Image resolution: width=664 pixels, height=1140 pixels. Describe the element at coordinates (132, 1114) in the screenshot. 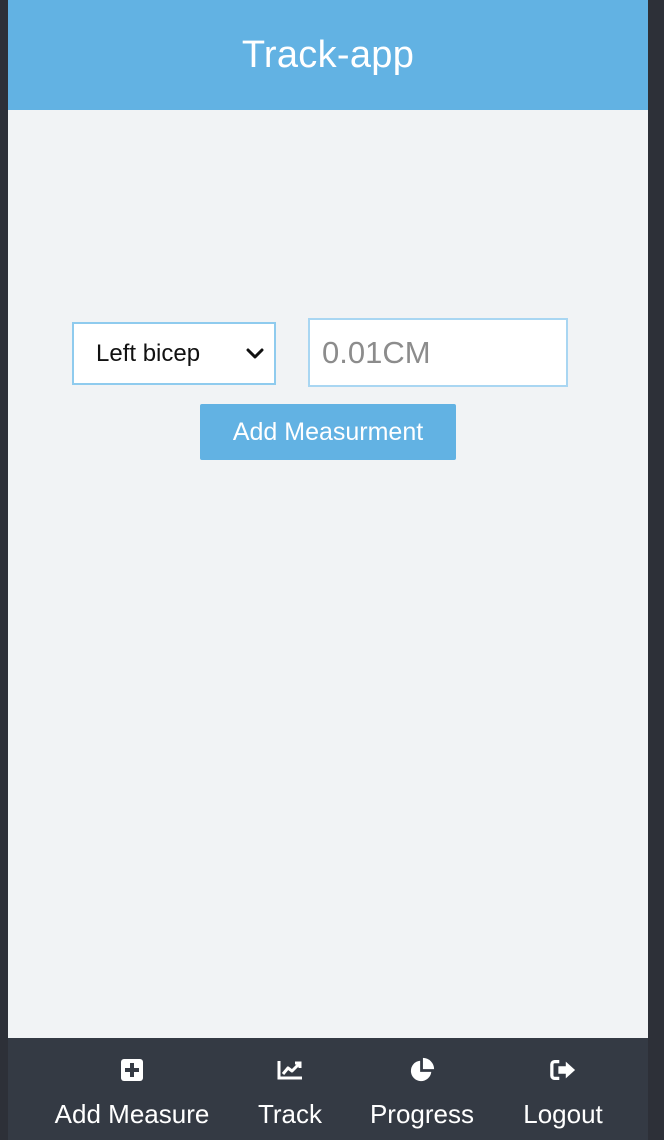

I see `nav-label-add-measure: Add Measure` at that location.